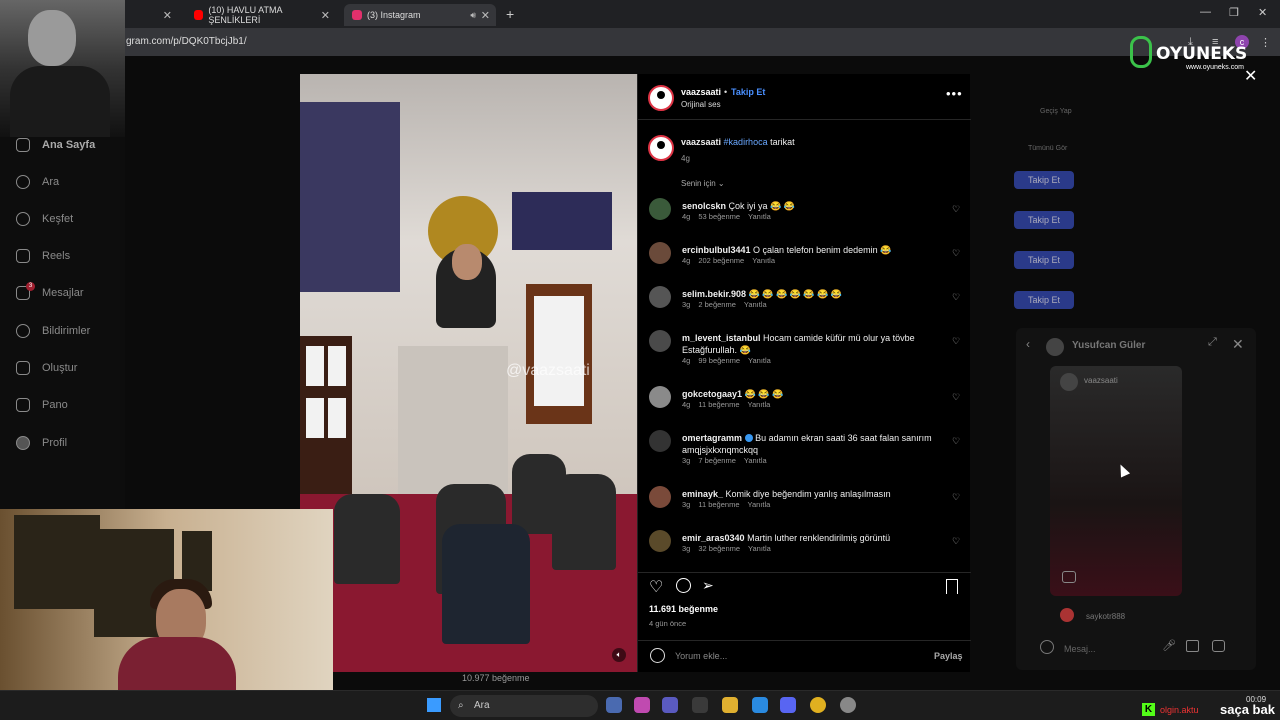  I want to click on caption-hashtag: #kadirhoca, so click(746, 142).